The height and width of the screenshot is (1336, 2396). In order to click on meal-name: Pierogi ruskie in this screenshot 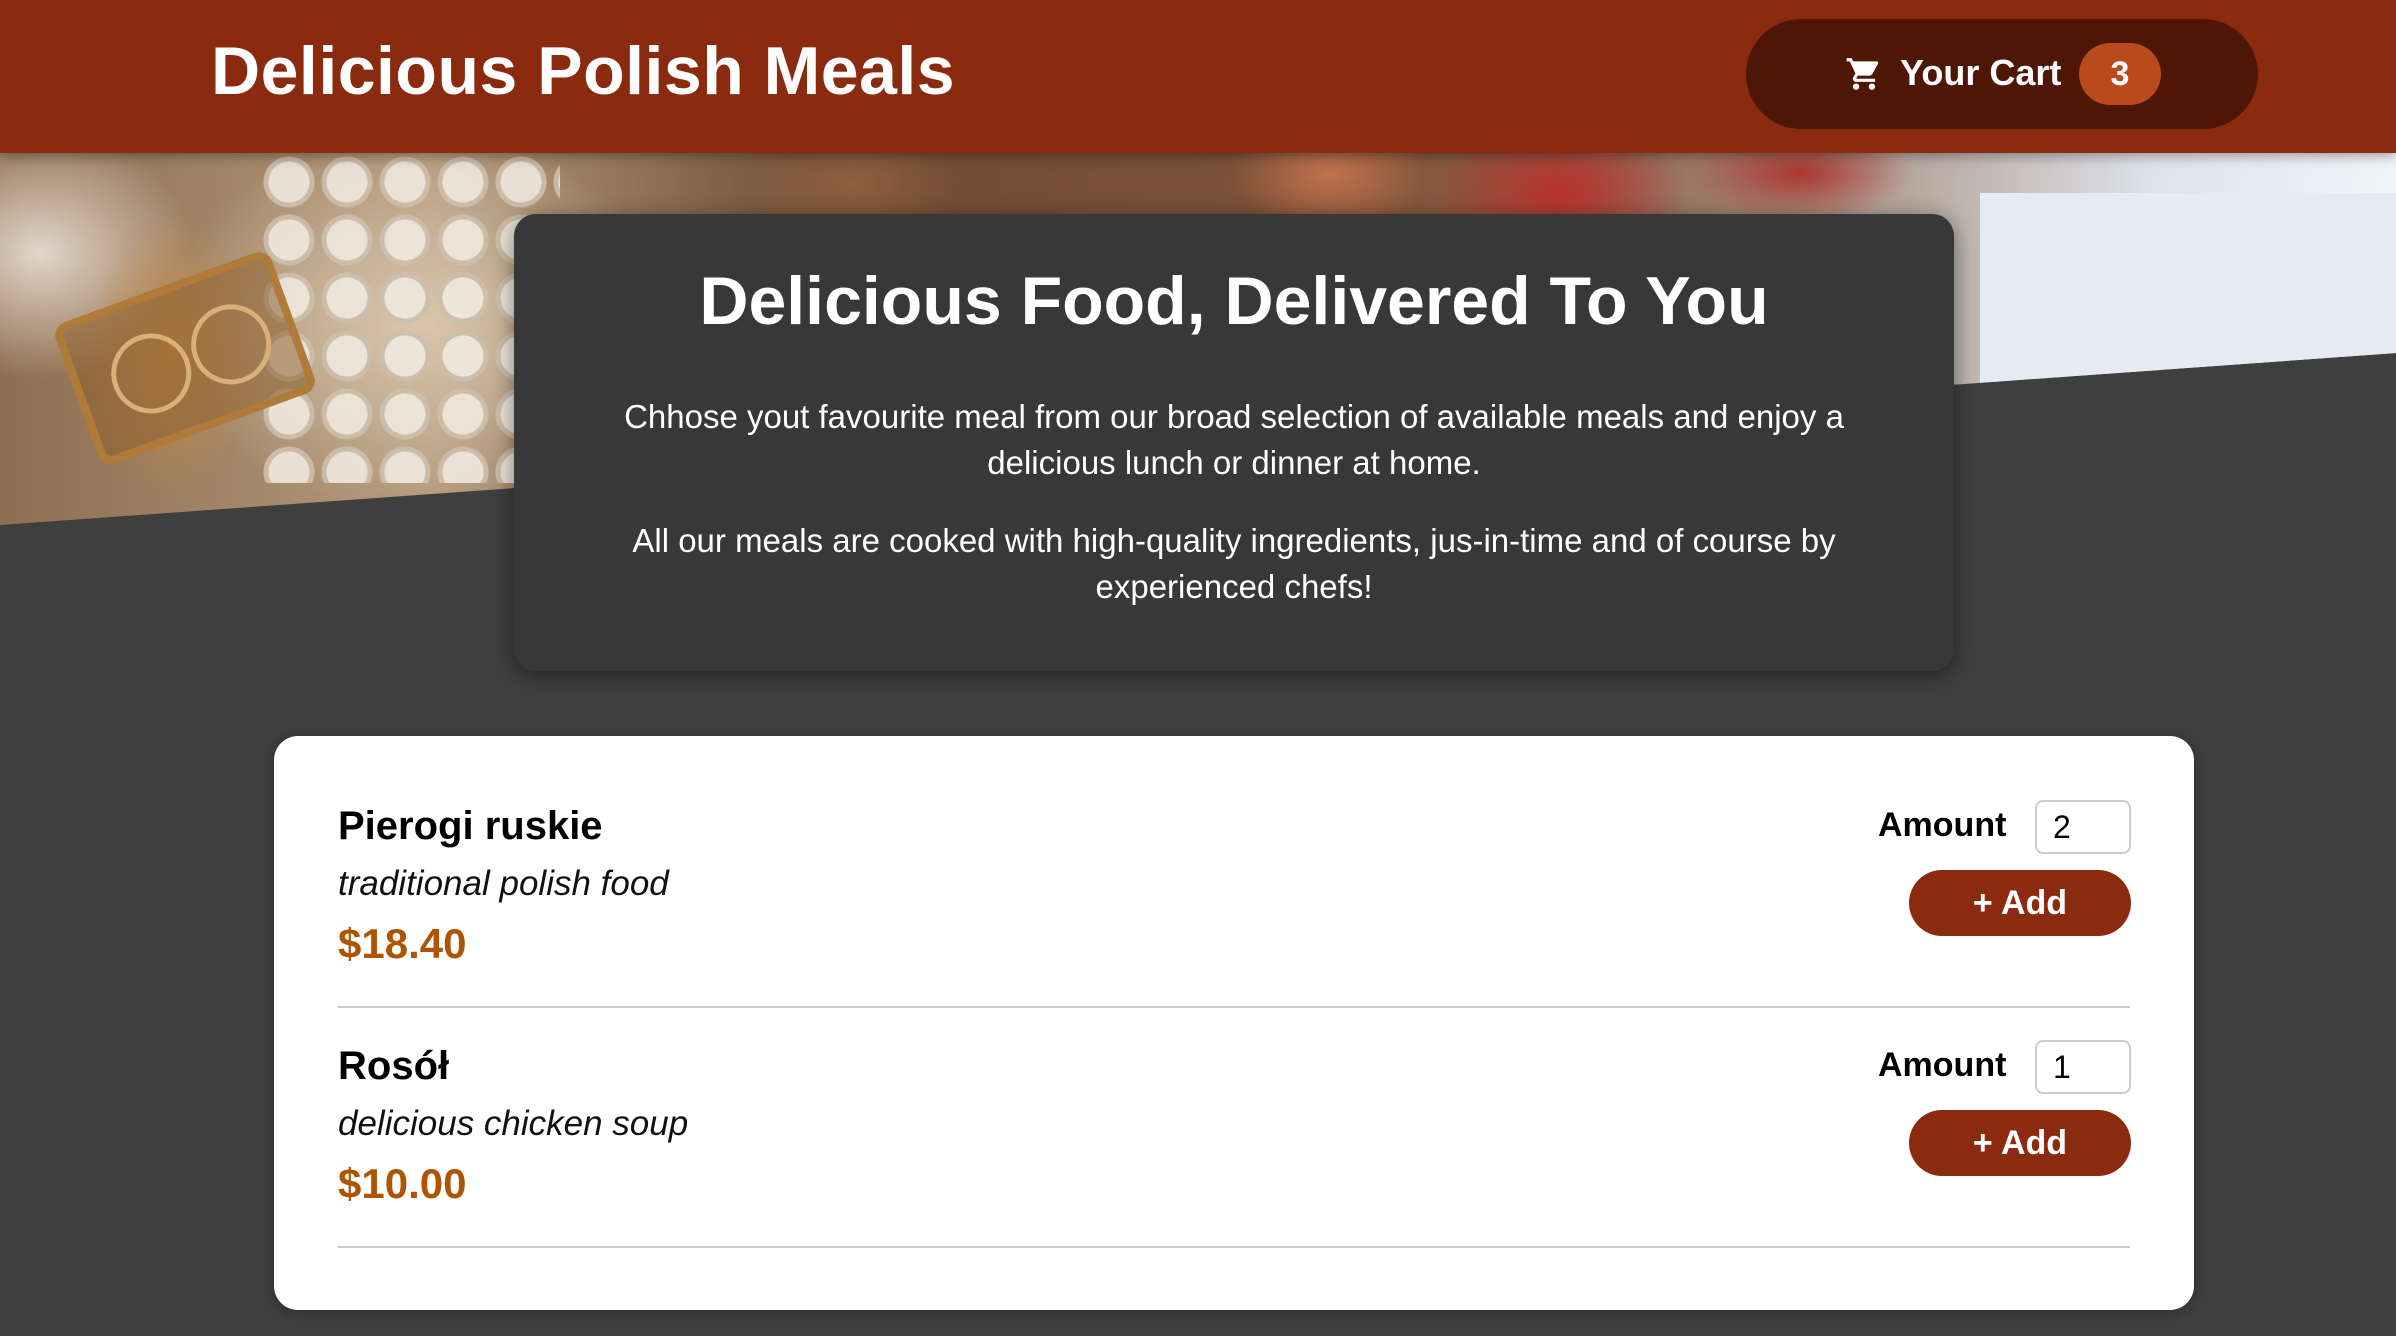, I will do `click(470, 826)`.